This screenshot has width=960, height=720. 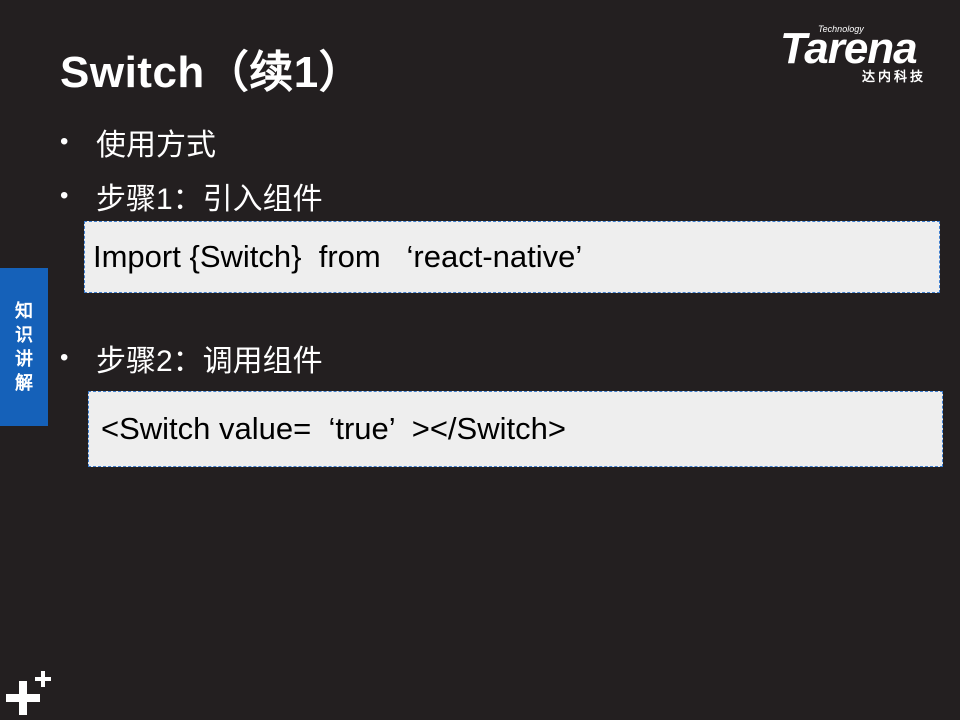 I want to click on tarena-logo: Technology Tarena 达内科技, so click(x=863, y=52).